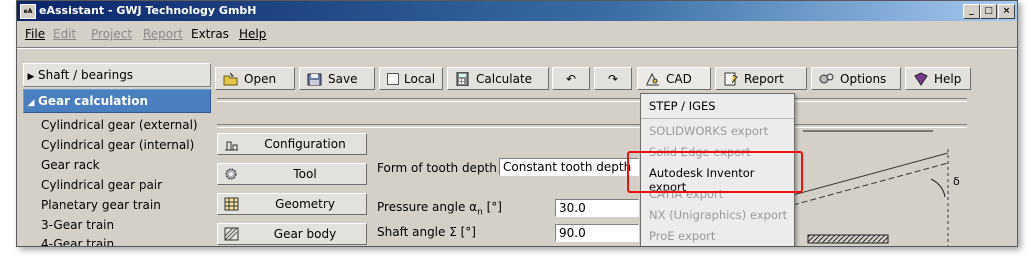  I want to click on menu-bar: File Edit Project Report Extras Help, so click(517, 34).